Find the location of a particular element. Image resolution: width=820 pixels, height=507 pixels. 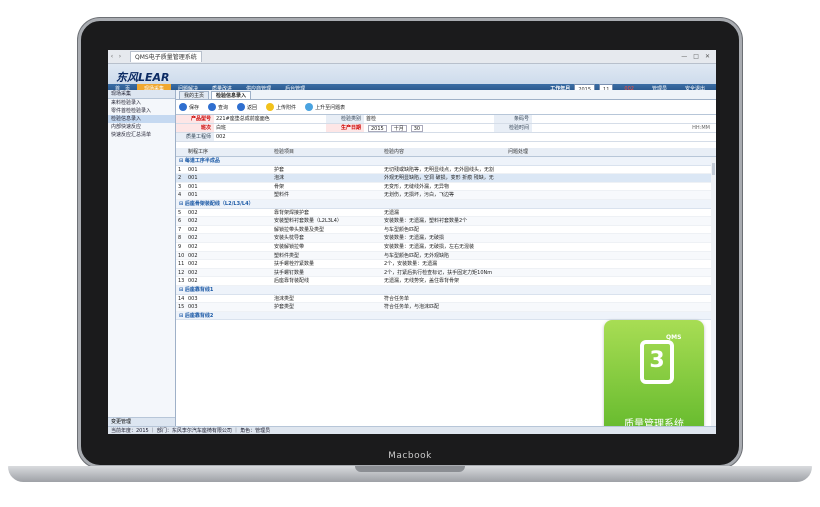

tab-inspection: 检验信息录入 is located at coordinates (231, 95).